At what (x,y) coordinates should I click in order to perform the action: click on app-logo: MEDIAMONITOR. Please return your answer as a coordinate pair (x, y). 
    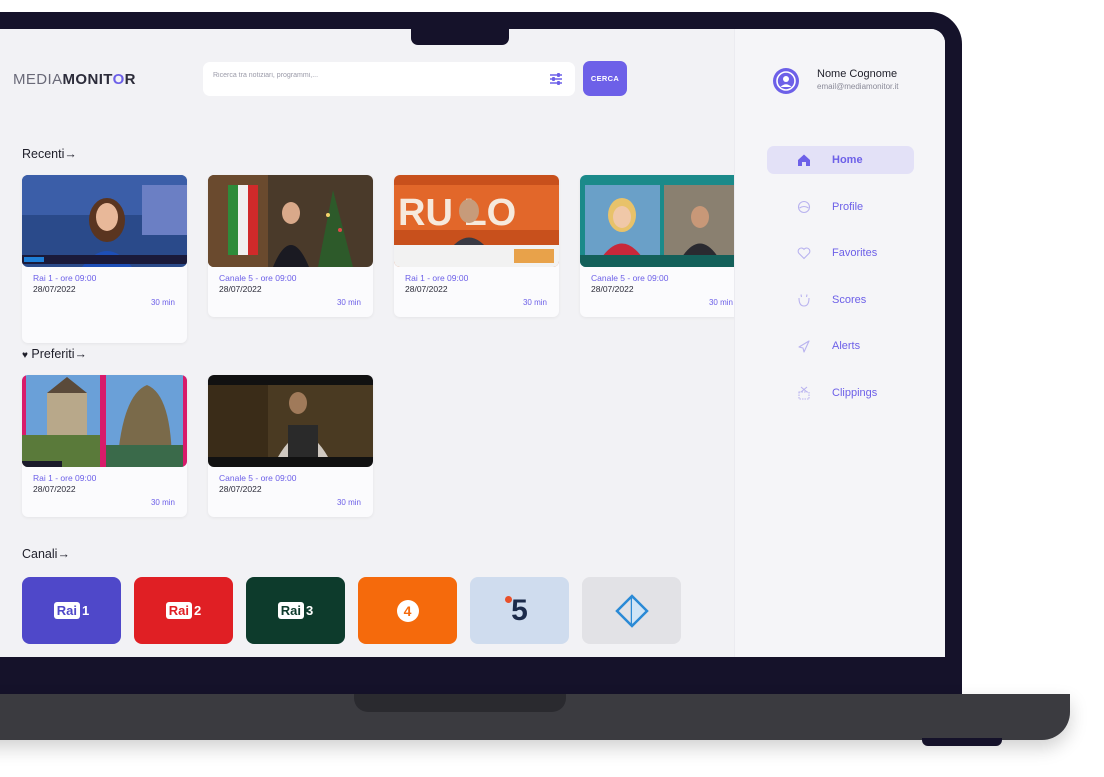
    Looking at the image, I should click on (74, 79).